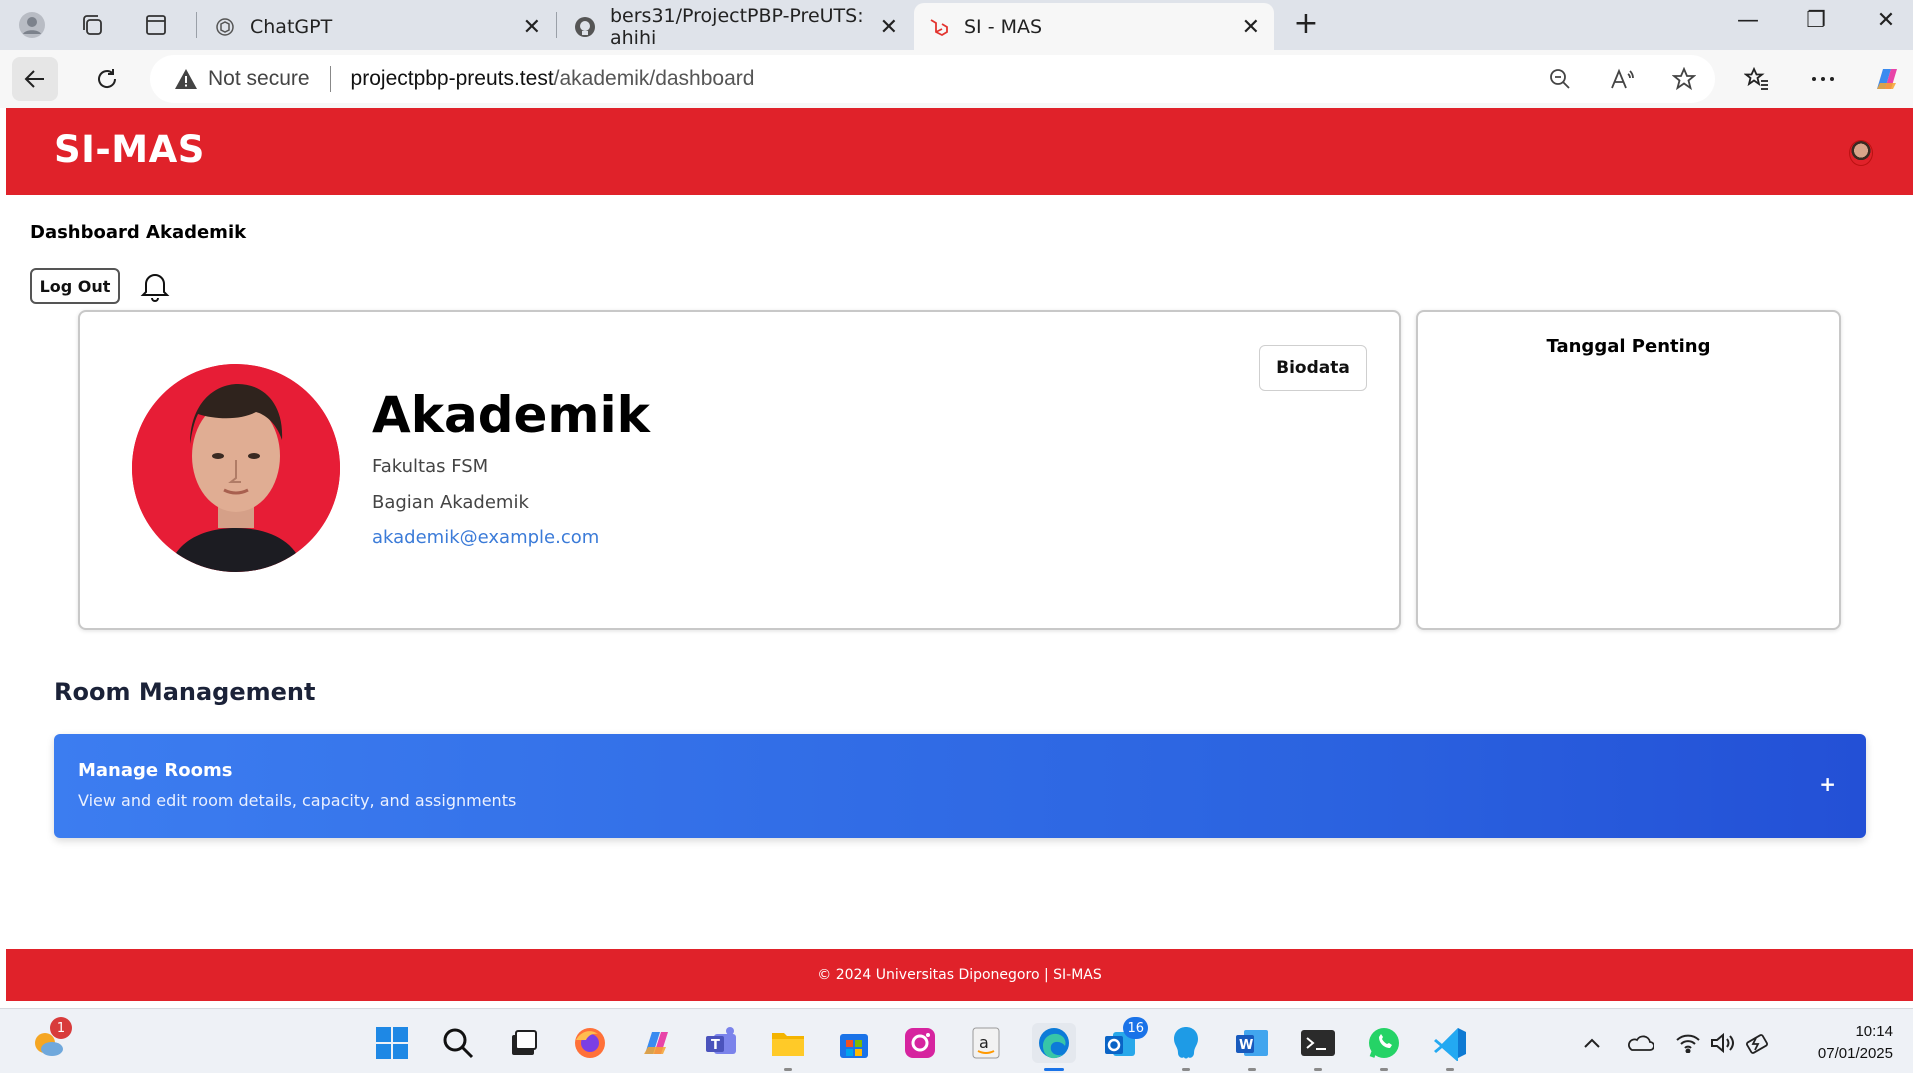  What do you see at coordinates (186, 79) in the screenshot?
I see `warning-icon` at bounding box center [186, 79].